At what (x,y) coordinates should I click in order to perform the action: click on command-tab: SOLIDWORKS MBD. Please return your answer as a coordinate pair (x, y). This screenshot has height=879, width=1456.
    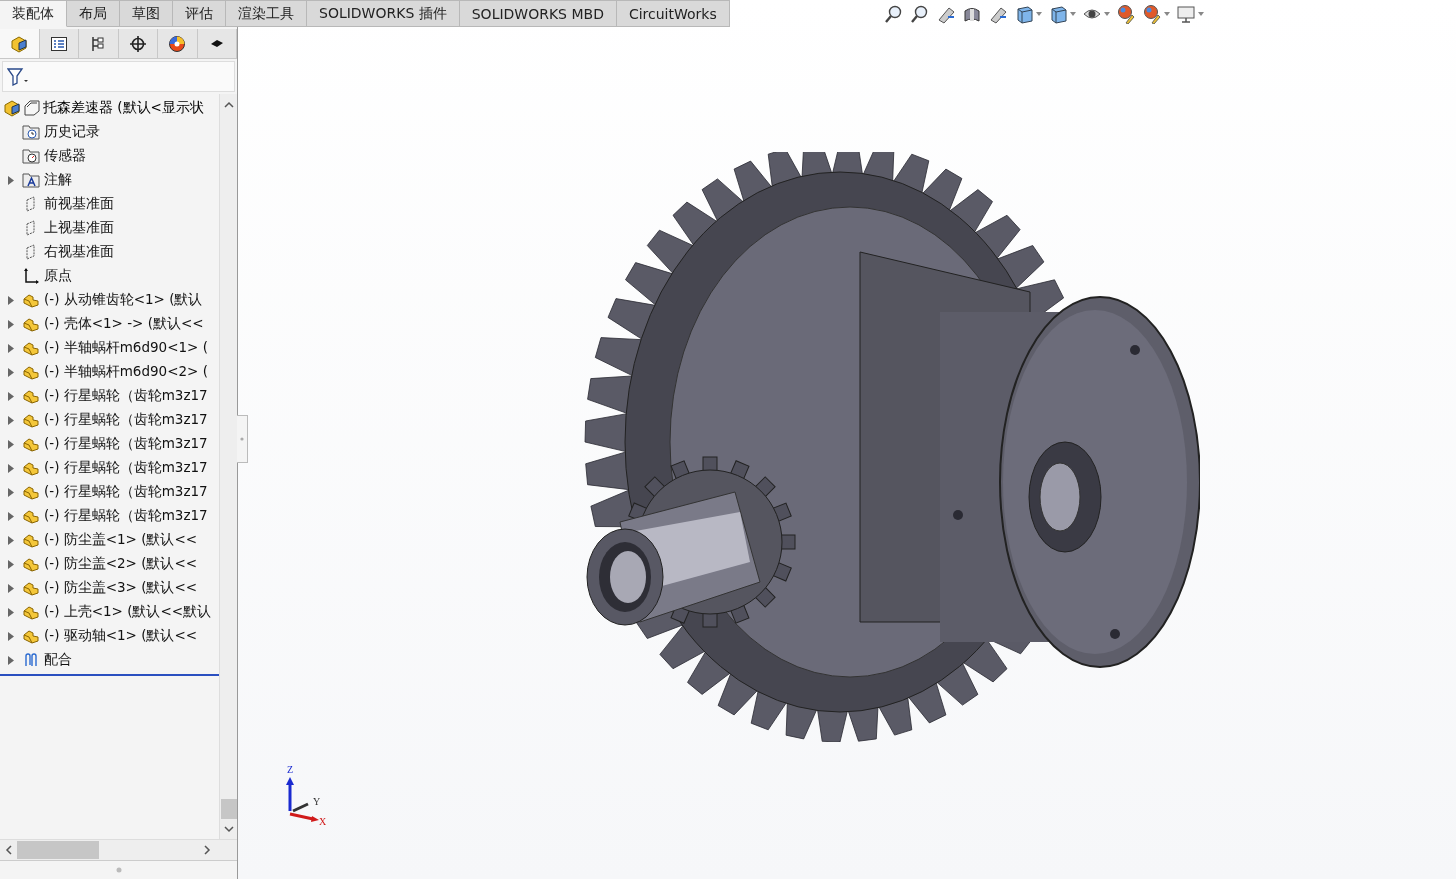
    Looking at the image, I should click on (538, 13).